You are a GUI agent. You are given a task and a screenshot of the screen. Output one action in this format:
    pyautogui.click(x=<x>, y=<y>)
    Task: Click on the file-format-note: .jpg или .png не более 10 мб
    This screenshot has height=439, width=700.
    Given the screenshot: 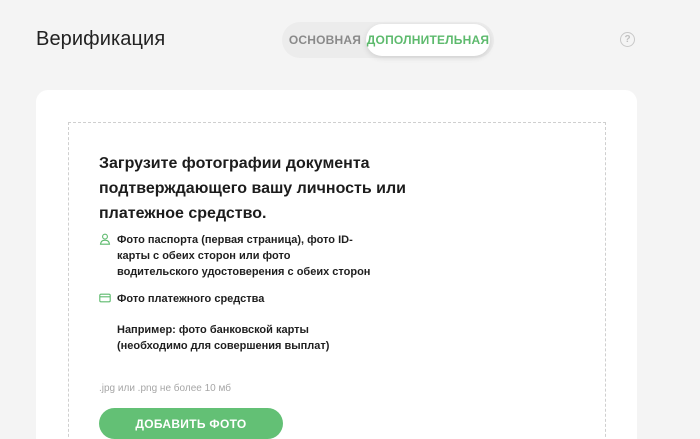 What is the action you would take?
    pyautogui.click(x=165, y=388)
    